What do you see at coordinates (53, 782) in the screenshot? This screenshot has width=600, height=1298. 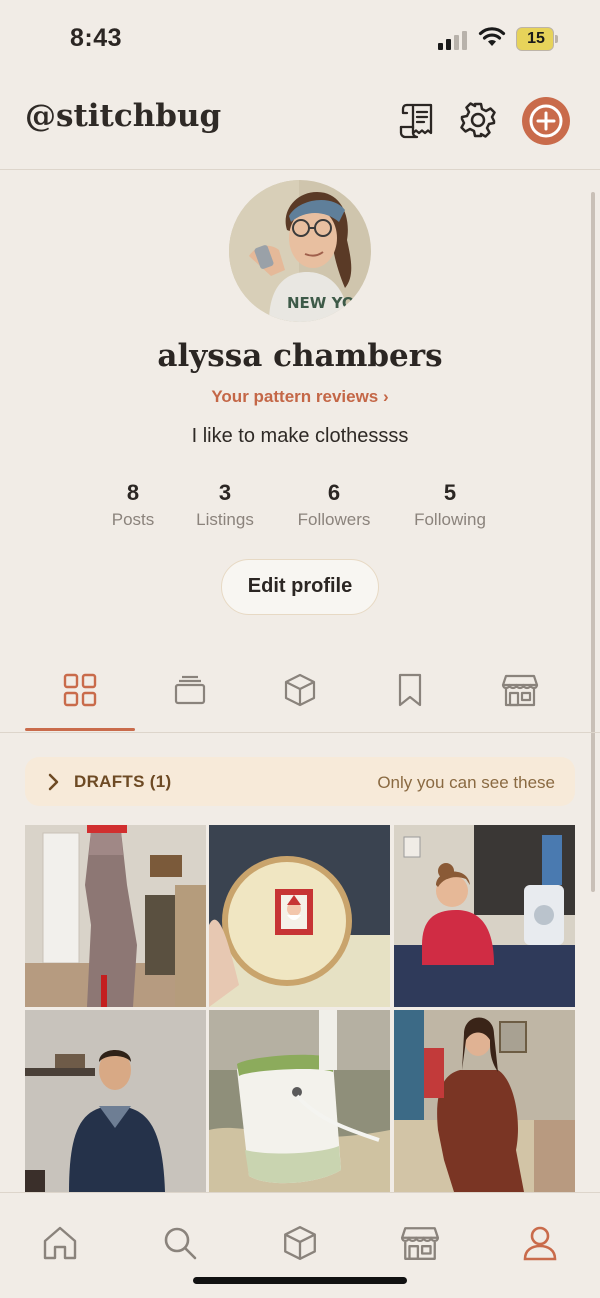 I see `chevron-right-icon` at bounding box center [53, 782].